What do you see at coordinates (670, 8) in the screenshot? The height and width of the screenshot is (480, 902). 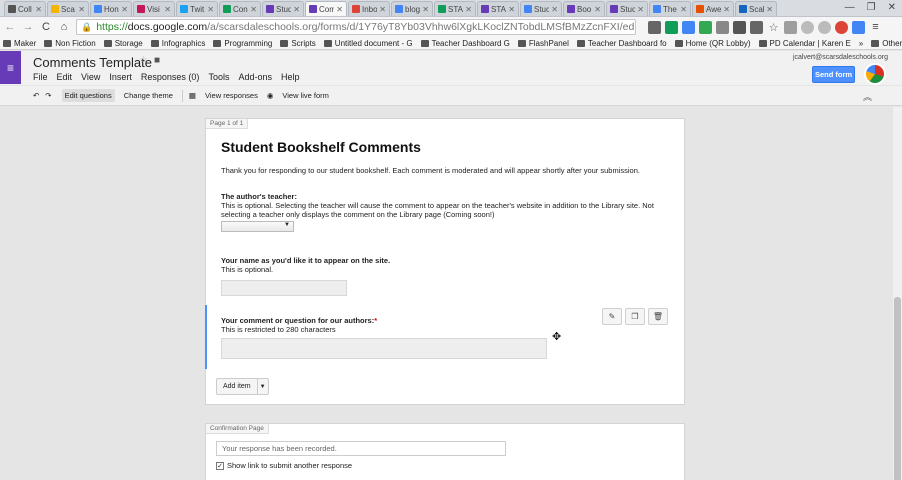 I see `browser-tab: The ✕` at bounding box center [670, 8].